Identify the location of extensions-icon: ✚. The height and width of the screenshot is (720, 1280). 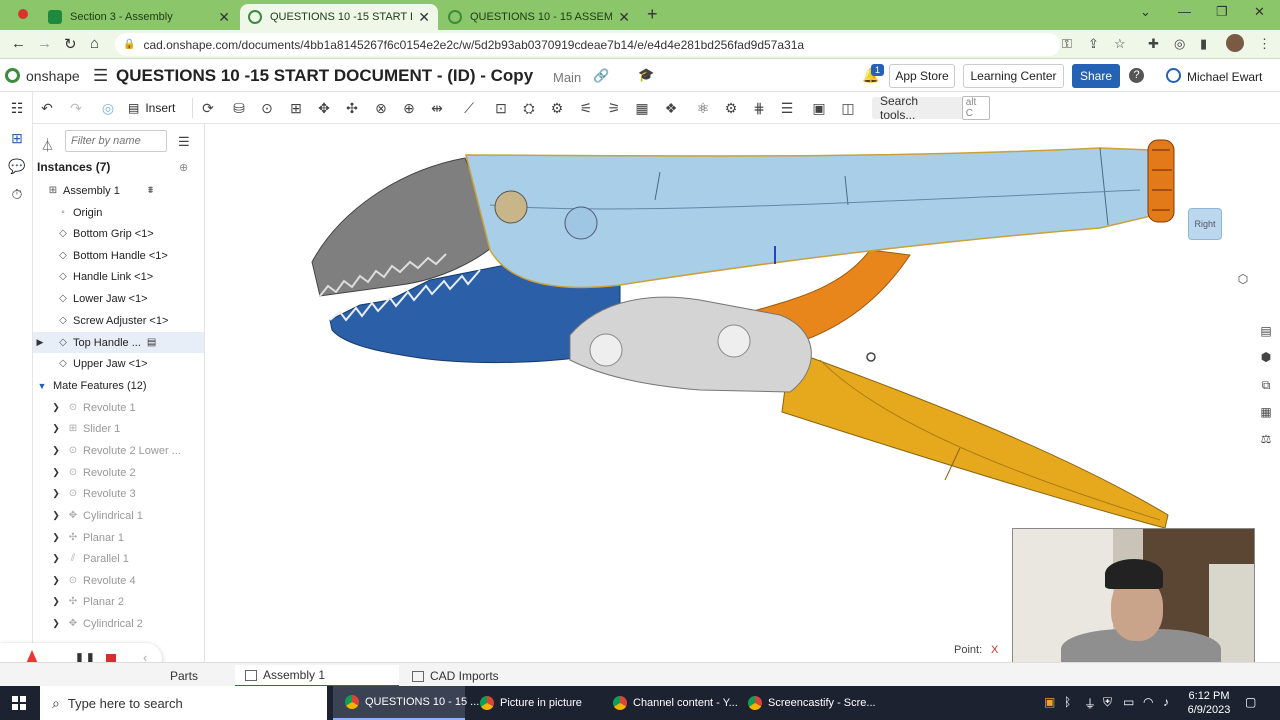
(1153, 44).